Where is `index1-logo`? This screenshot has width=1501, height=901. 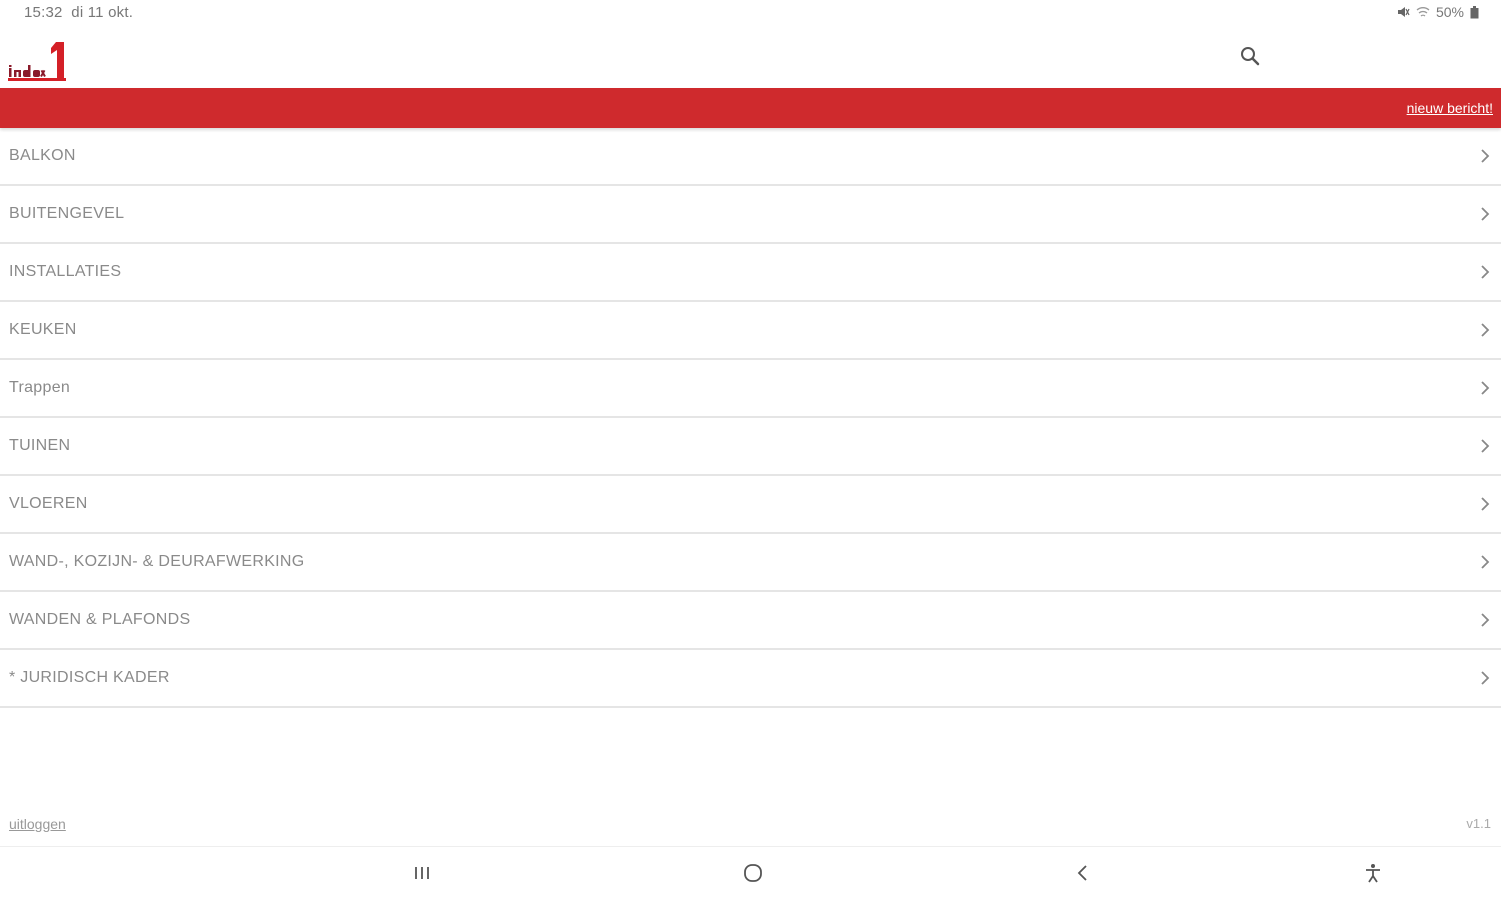
index1-logo is located at coordinates (38, 61).